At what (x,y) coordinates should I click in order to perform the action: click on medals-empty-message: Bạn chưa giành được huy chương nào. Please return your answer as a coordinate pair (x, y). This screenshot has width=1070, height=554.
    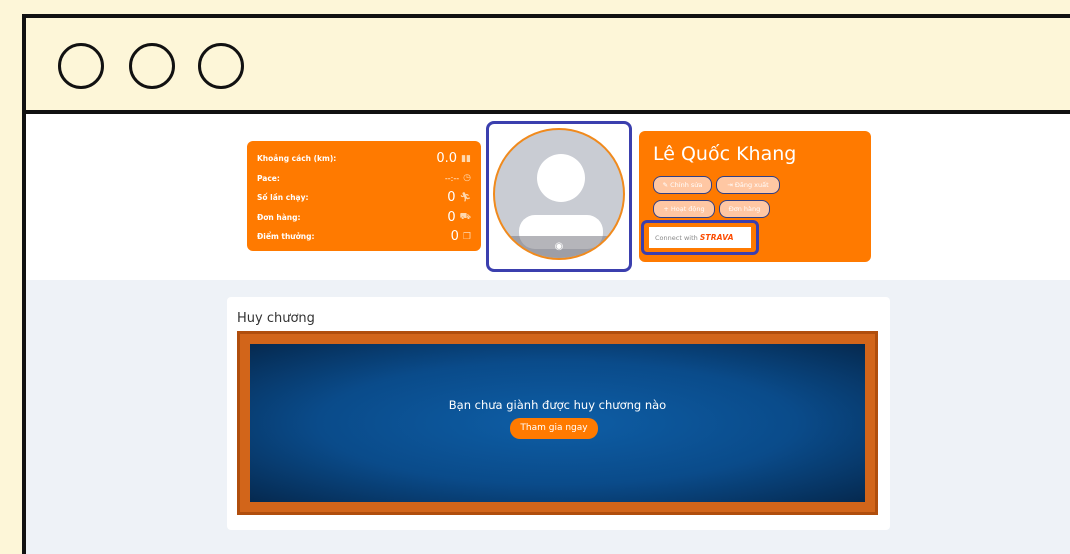
    Looking at the image, I should click on (557, 405).